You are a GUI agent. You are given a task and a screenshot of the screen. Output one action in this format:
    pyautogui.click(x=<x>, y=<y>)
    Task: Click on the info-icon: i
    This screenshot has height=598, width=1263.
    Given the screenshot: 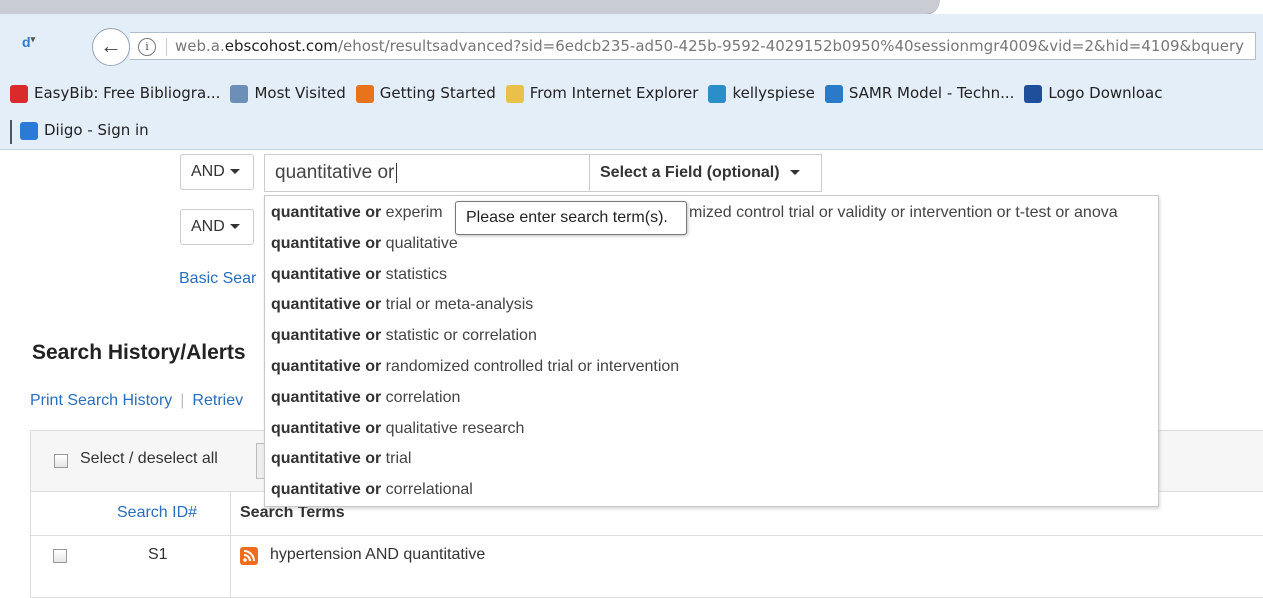 What is the action you would take?
    pyautogui.click(x=147, y=46)
    